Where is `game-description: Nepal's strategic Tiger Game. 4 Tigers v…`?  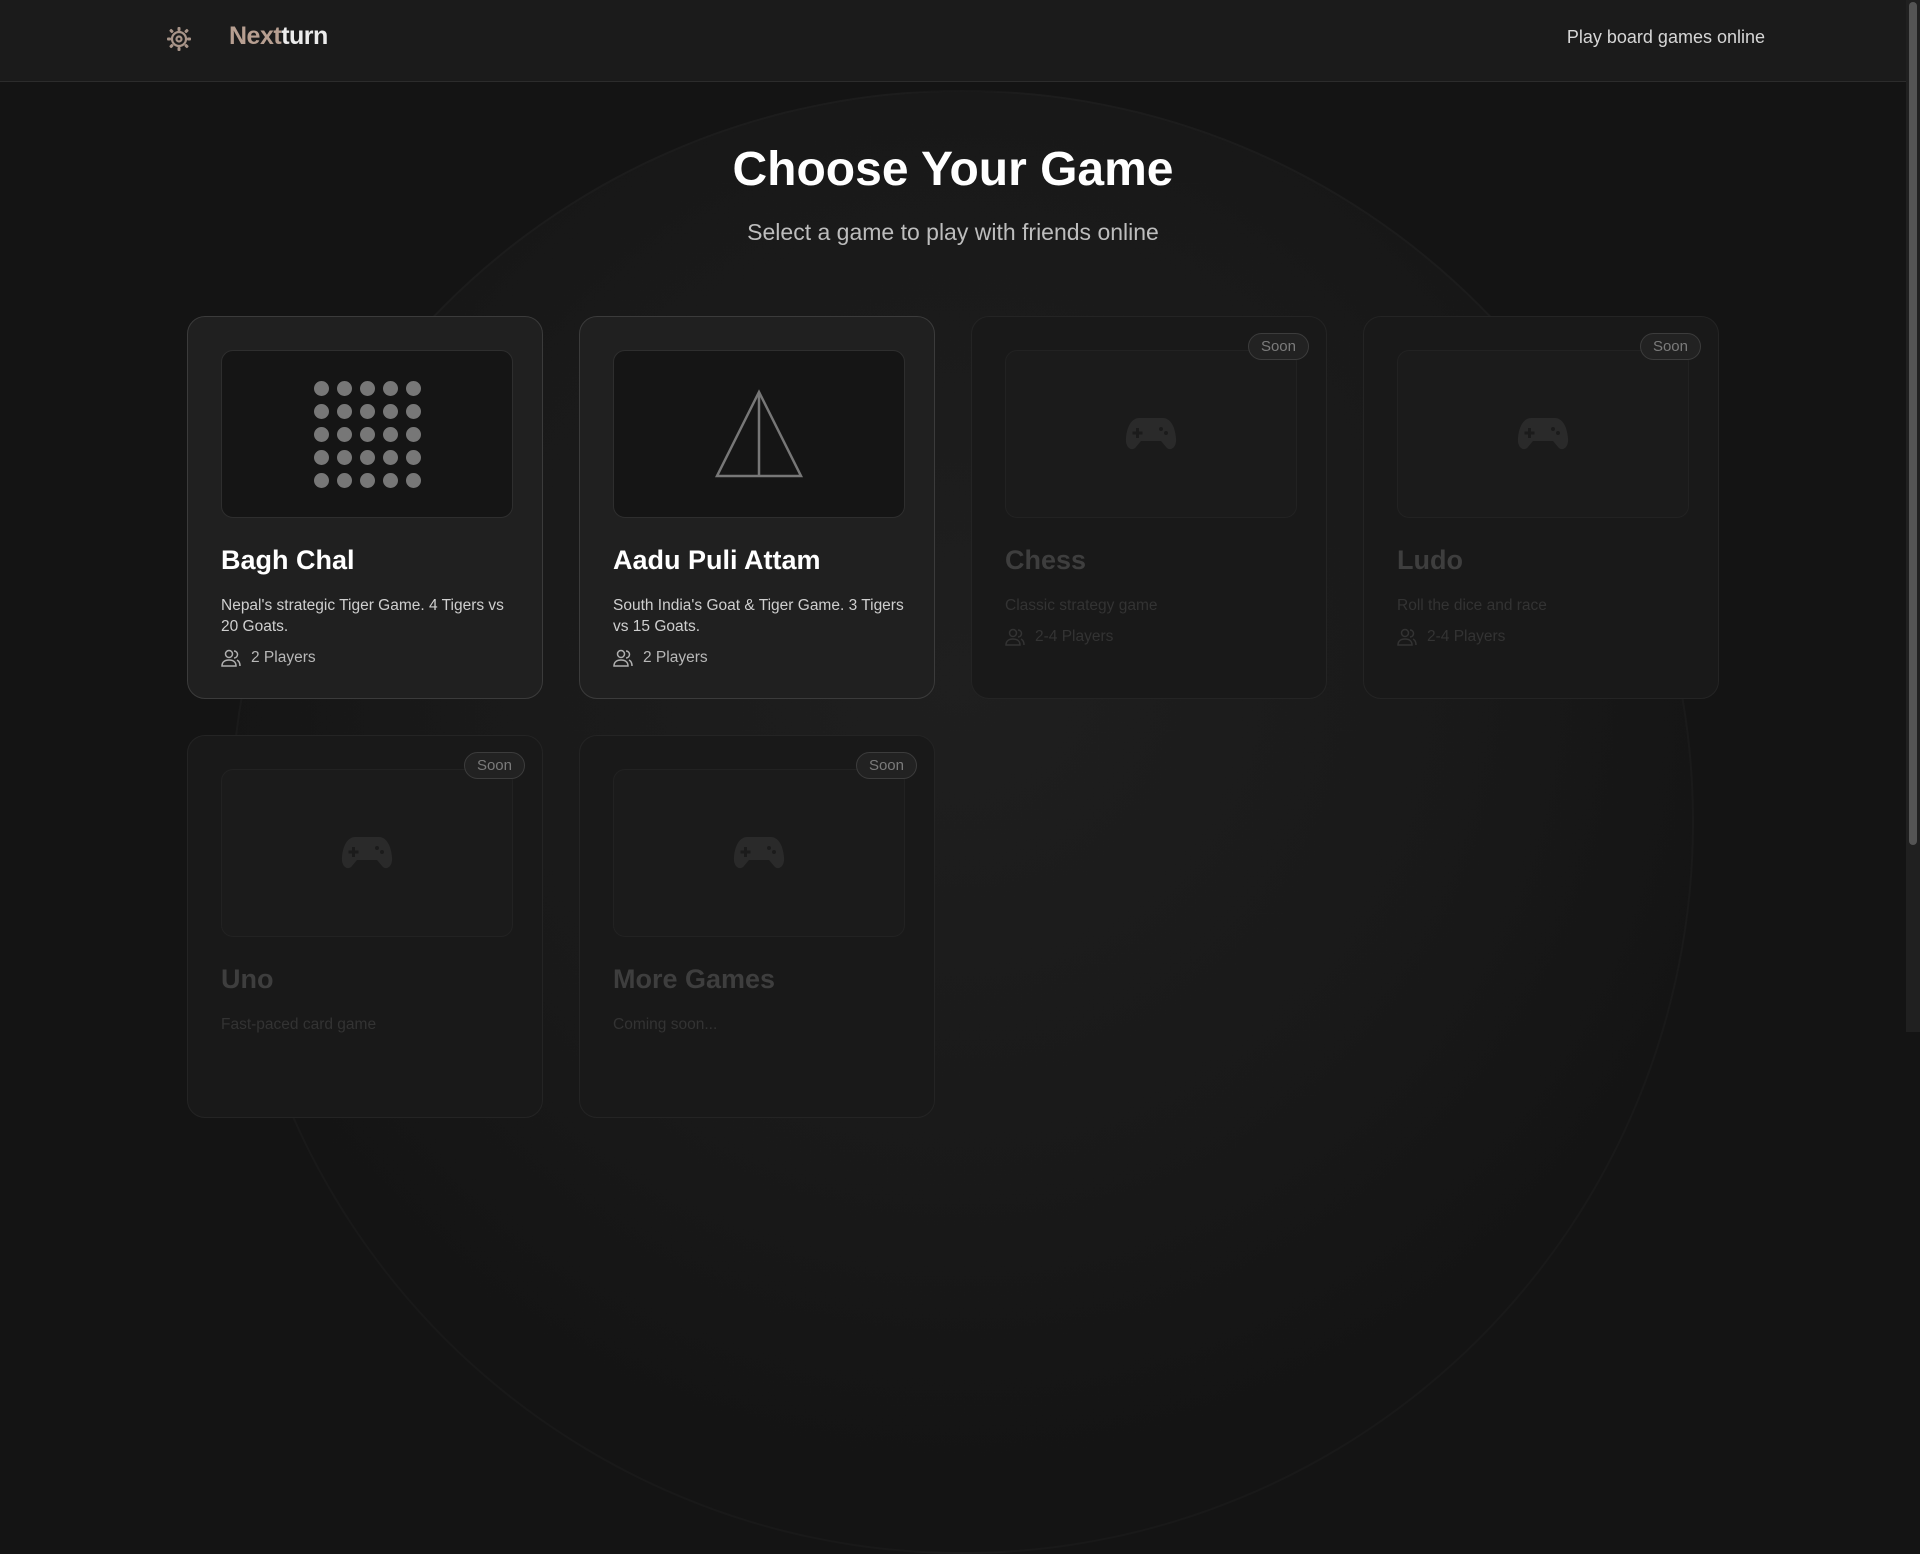 game-description: Nepal's strategic Tiger Game. 4 Tigers v… is located at coordinates (362, 616).